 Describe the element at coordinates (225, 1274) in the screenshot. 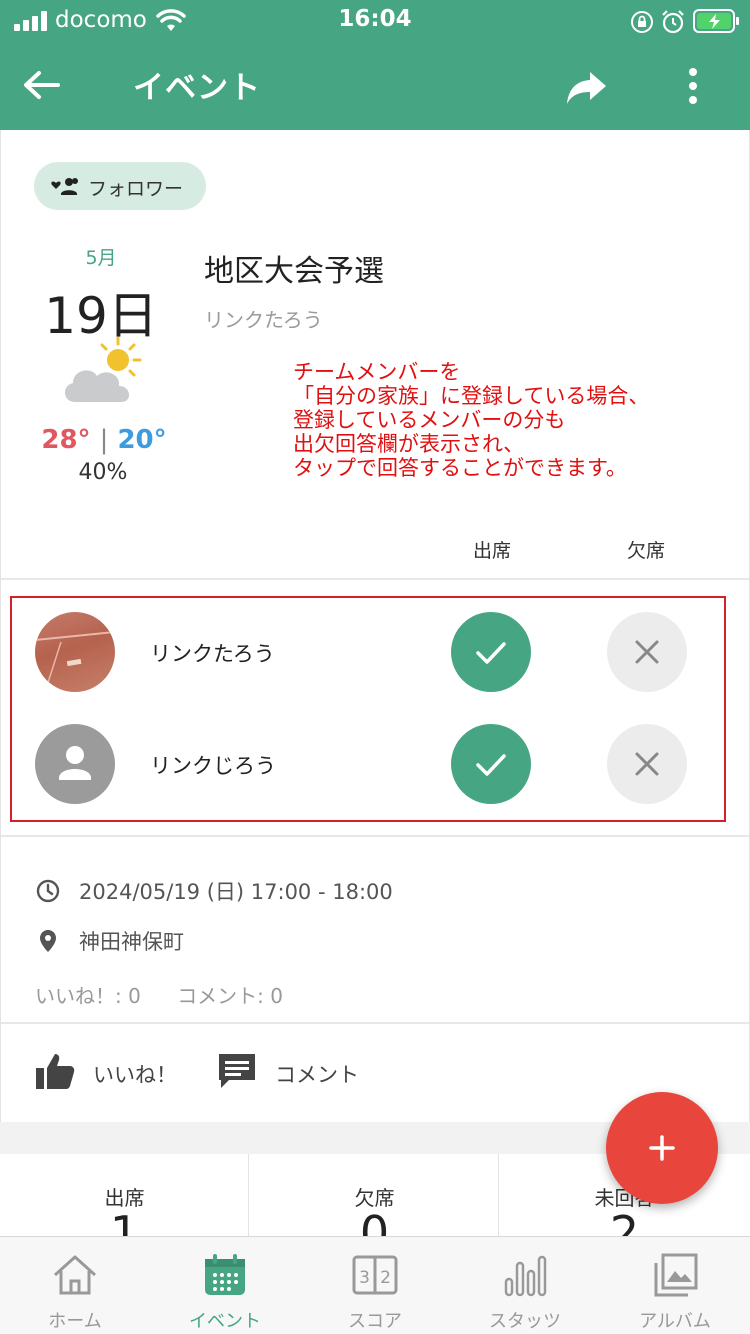

I see `calendar-icon` at that location.